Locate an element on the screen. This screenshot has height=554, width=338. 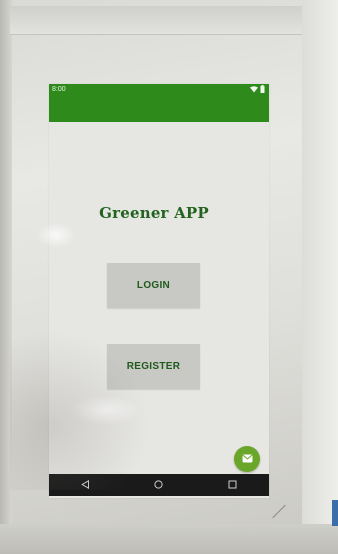
register-button: REGISTER is located at coordinates (153, 366).